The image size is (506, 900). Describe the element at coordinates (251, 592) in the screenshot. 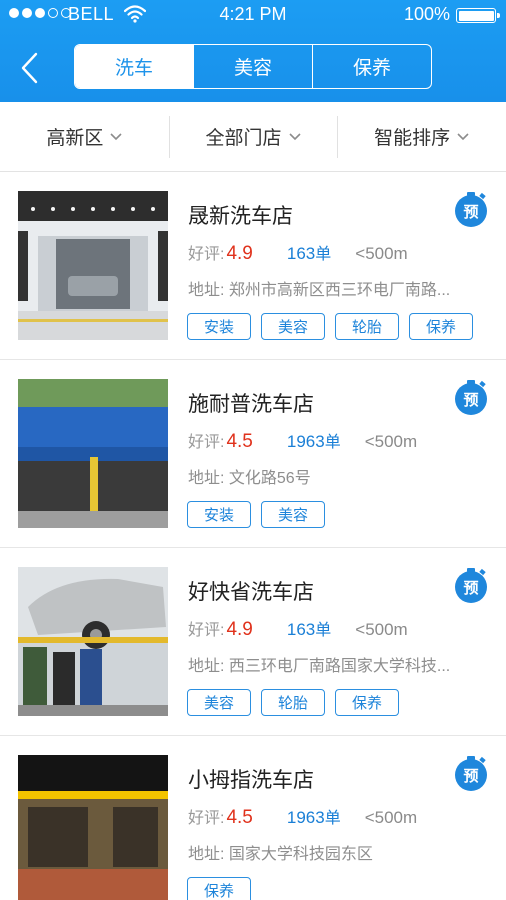

I see `store-name: 好快省洗车店` at that location.